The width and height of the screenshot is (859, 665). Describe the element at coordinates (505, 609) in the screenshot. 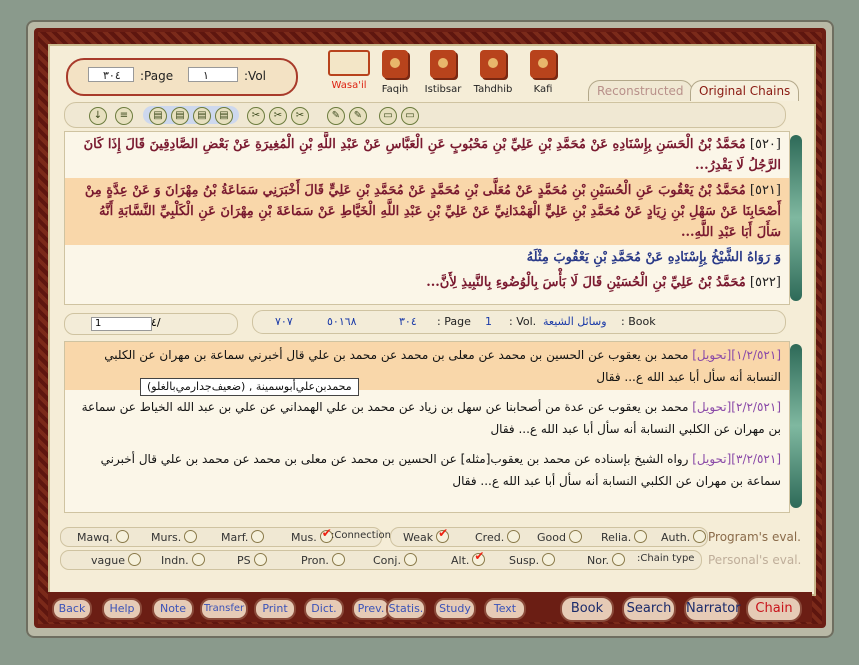

I see `text-button: Text` at that location.